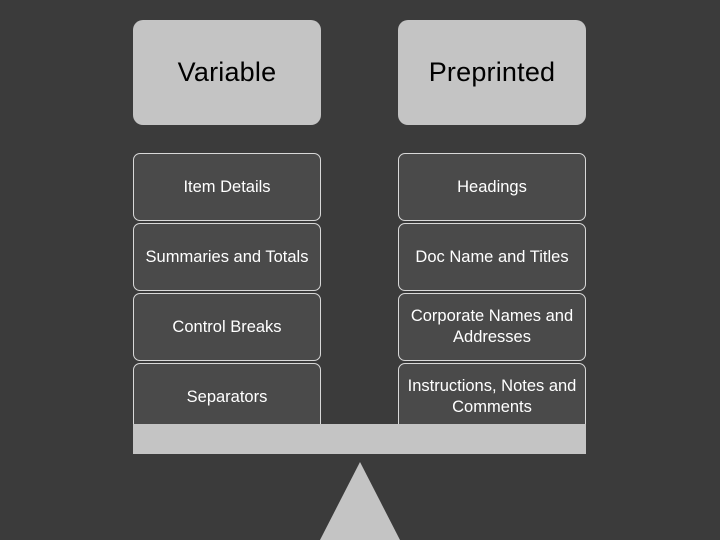  What do you see at coordinates (492, 257) in the screenshot?
I see `item-box: Doc Name and Titles` at bounding box center [492, 257].